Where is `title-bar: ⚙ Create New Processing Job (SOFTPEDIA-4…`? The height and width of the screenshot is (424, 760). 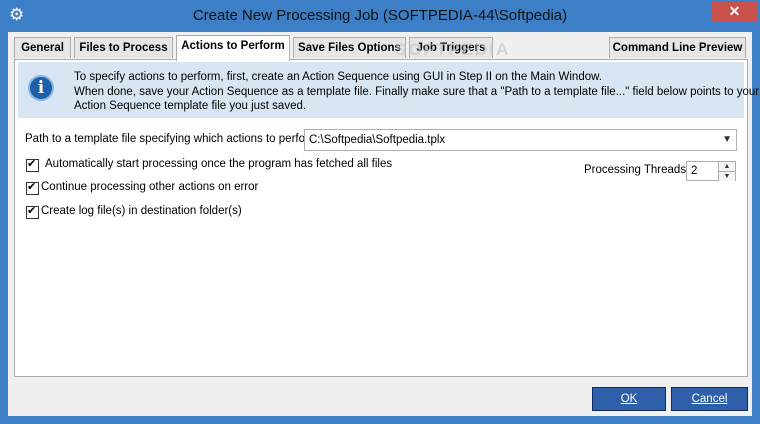 title-bar: ⚙ Create New Processing Job (SOFTPEDIA-4… is located at coordinates (380, 16).